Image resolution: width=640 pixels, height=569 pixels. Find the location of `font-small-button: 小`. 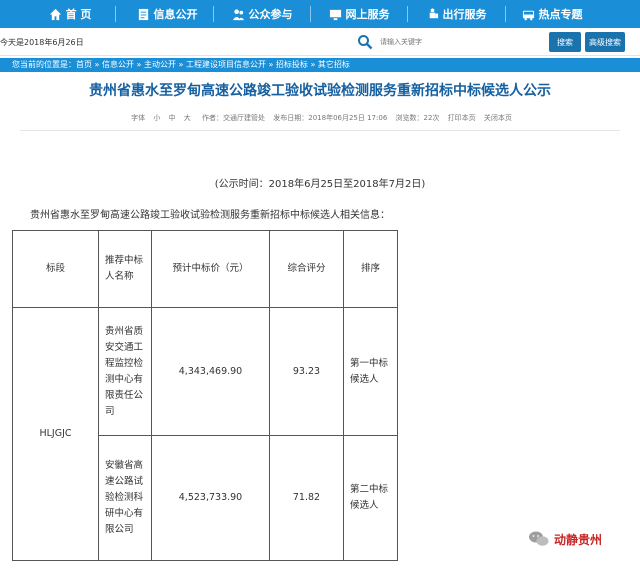

font-small-button: 小 is located at coordinates (156, 118).